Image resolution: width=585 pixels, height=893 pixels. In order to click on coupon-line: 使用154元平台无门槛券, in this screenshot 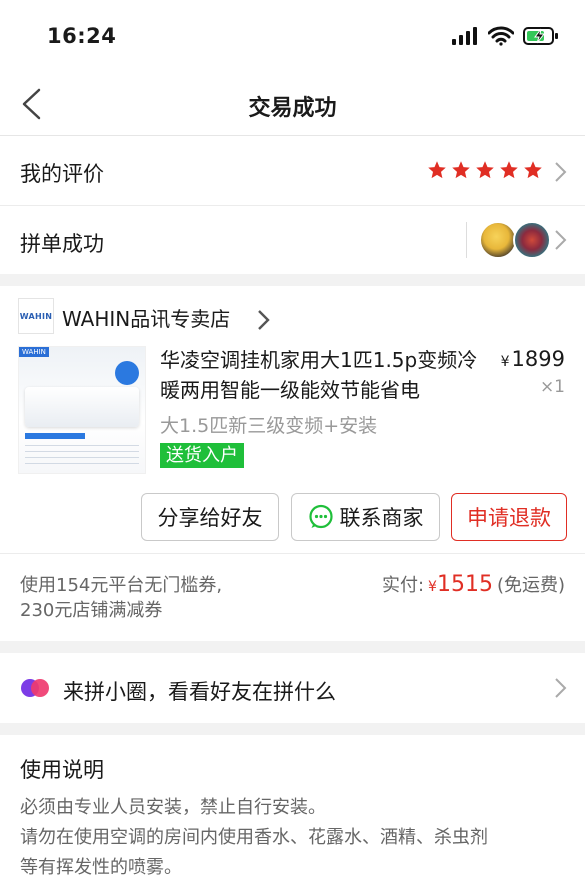, I will do `click(121, 585)`.